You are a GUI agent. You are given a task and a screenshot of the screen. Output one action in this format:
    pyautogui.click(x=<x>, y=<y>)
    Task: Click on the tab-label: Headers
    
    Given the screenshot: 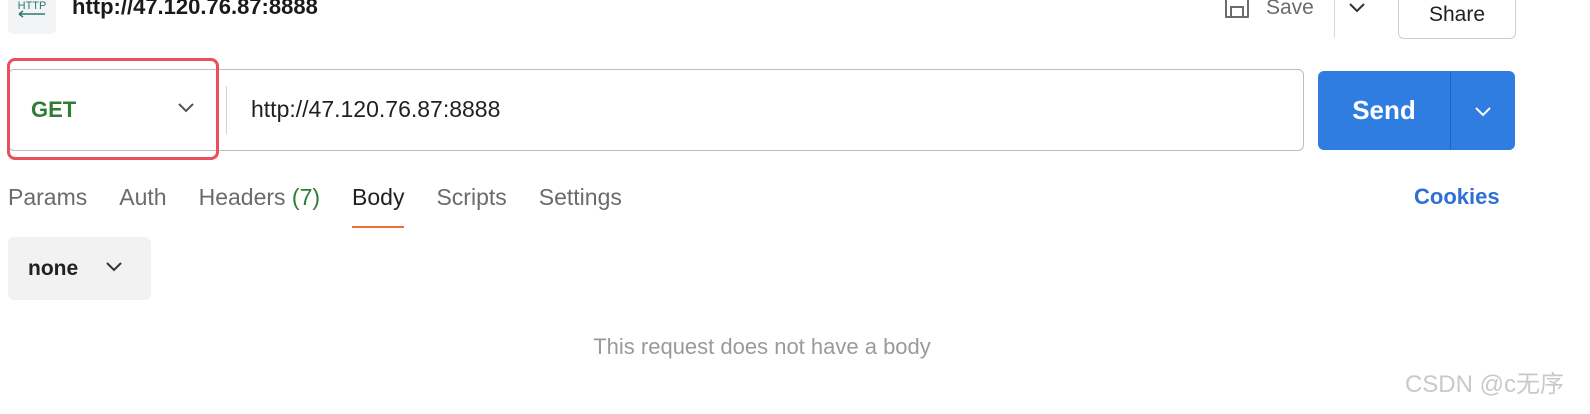 What is the action you would take?
    pyautogui.click(x=242, y=197)
    